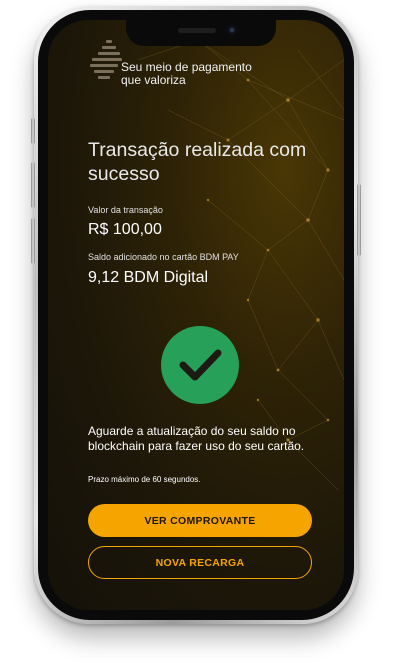  Describe the element at coordinates (359, 220) in the screenshot. I see `phone-button-right` at that location.